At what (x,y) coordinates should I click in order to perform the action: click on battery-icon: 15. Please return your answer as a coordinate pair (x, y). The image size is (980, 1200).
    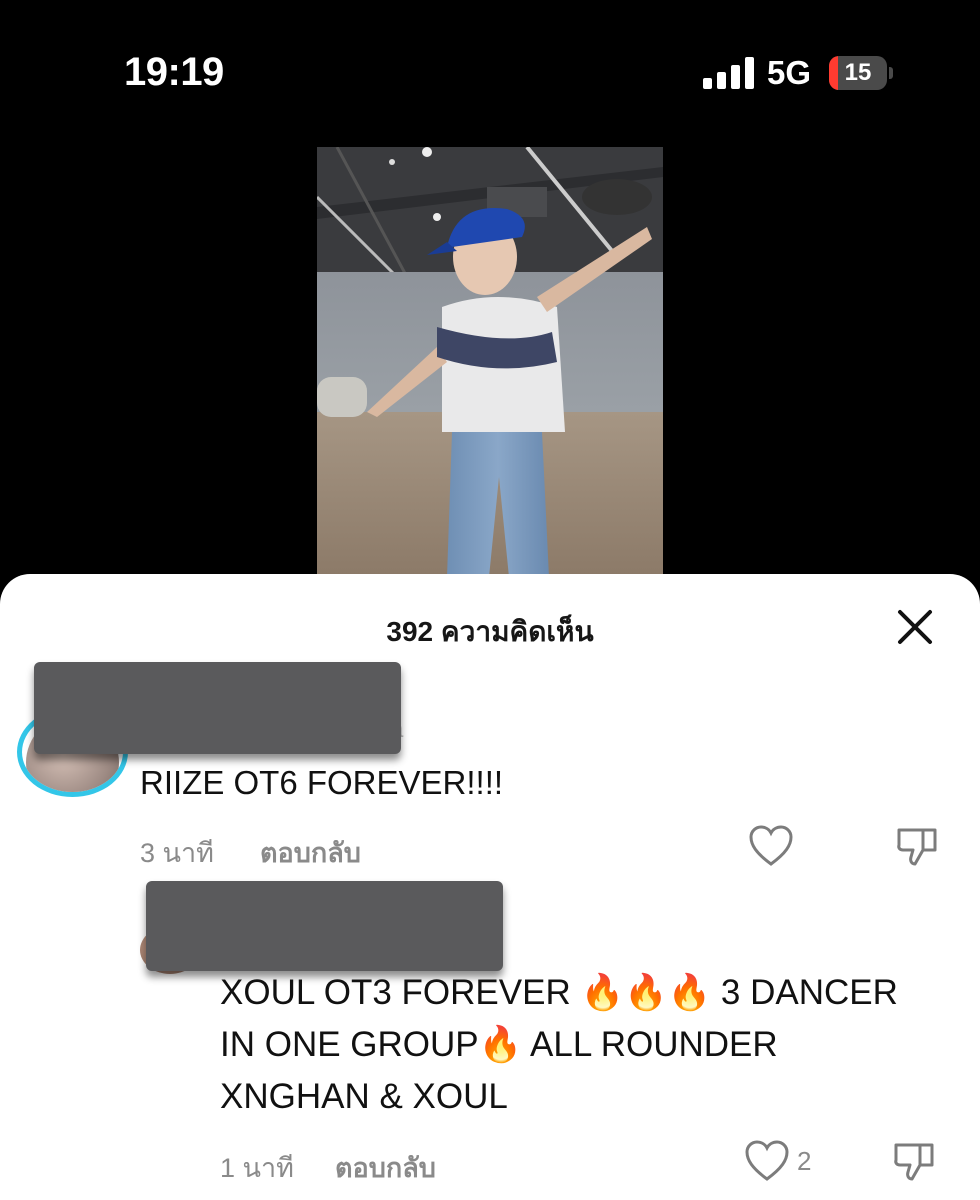
    Looking at the image, I should click on (861, 73).